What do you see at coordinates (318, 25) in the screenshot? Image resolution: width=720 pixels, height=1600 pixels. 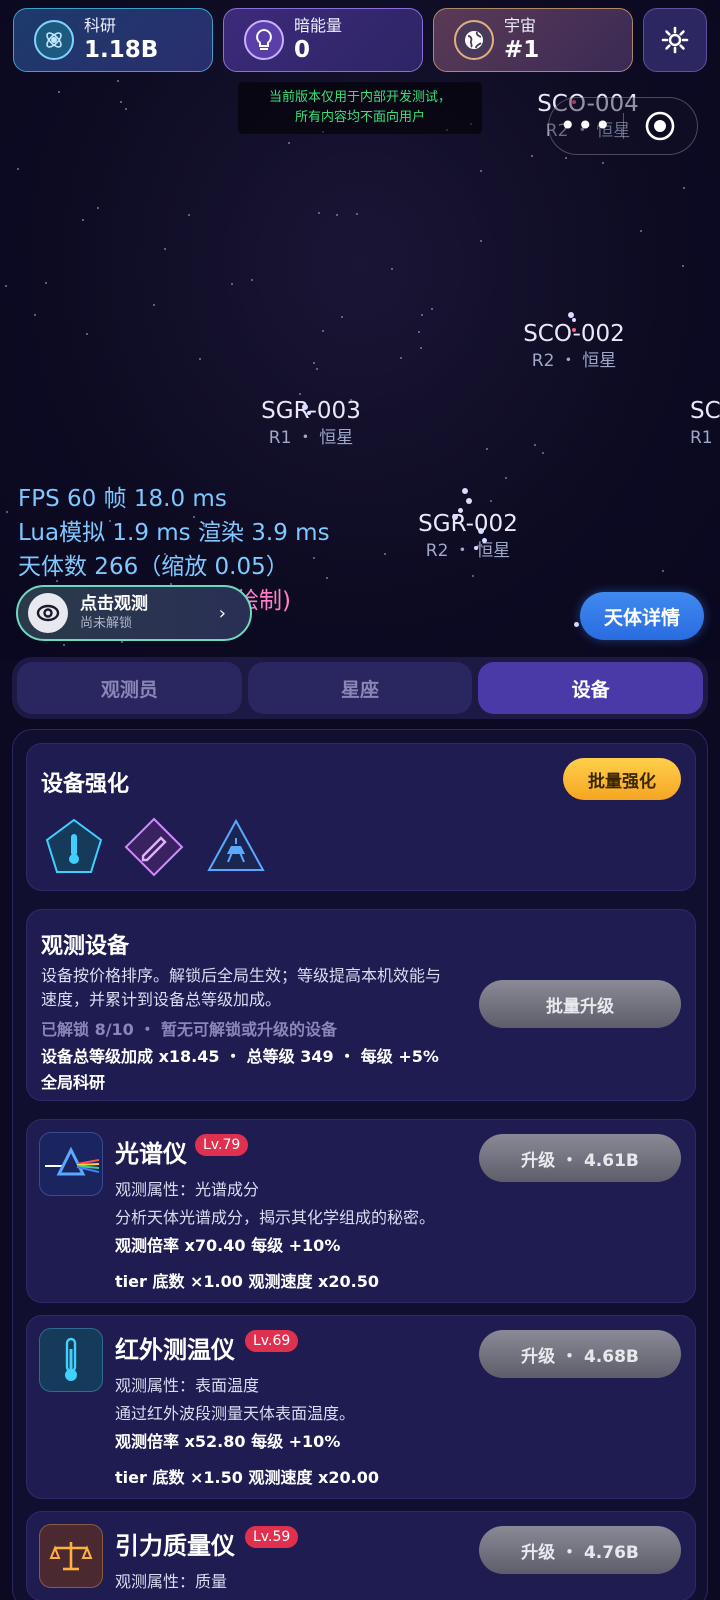 I see `resource-label: 暗能量` at bounding box center [318, 25].